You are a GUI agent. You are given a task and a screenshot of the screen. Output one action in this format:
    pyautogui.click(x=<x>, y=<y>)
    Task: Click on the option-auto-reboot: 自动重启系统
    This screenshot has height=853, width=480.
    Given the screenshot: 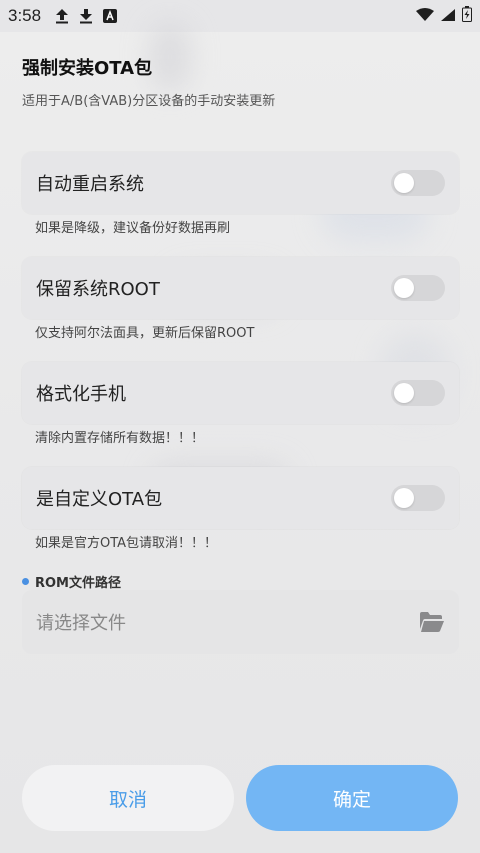 What is the action you would take?
    pyautogui.click(x=240, y=183)
    